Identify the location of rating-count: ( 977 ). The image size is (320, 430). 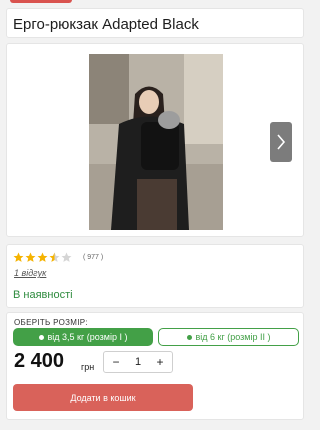
(93, 257).